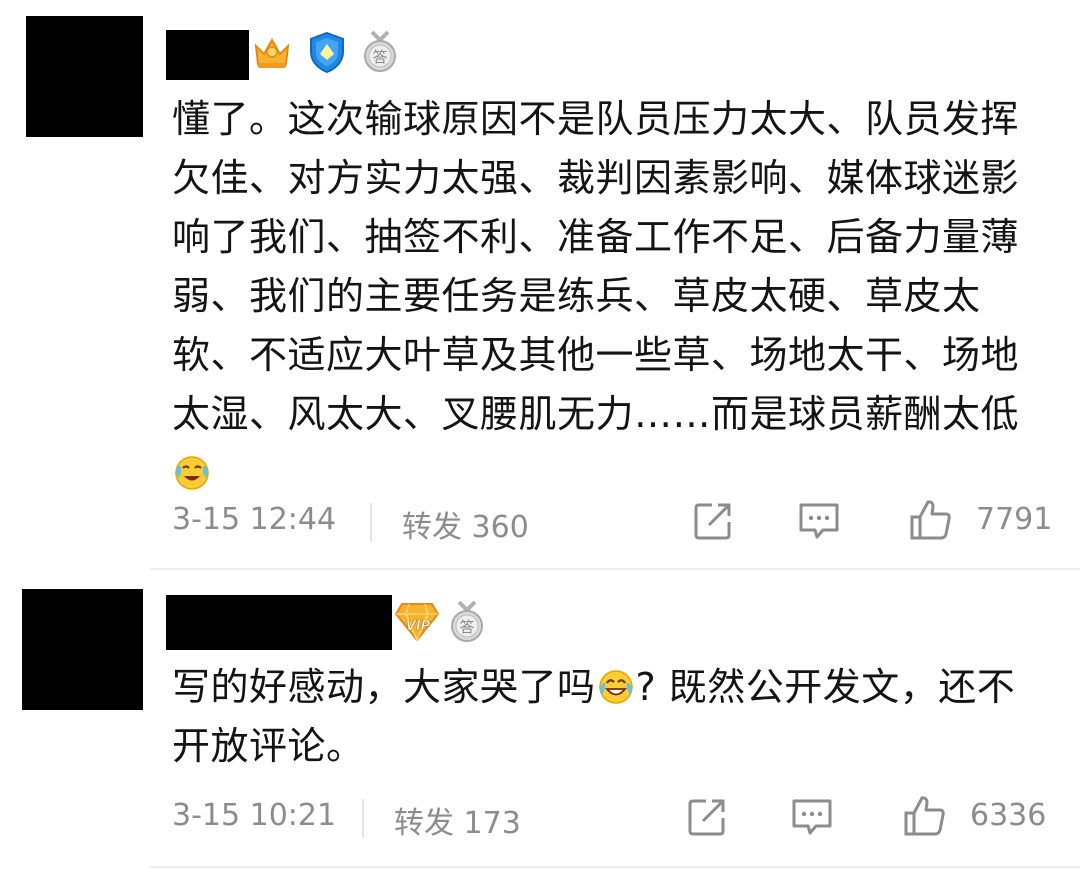 The image size is (1080, 869). Describe the element at coordinates (1008, 815) in the screenshot. I see `like-count: 6336` at that location.